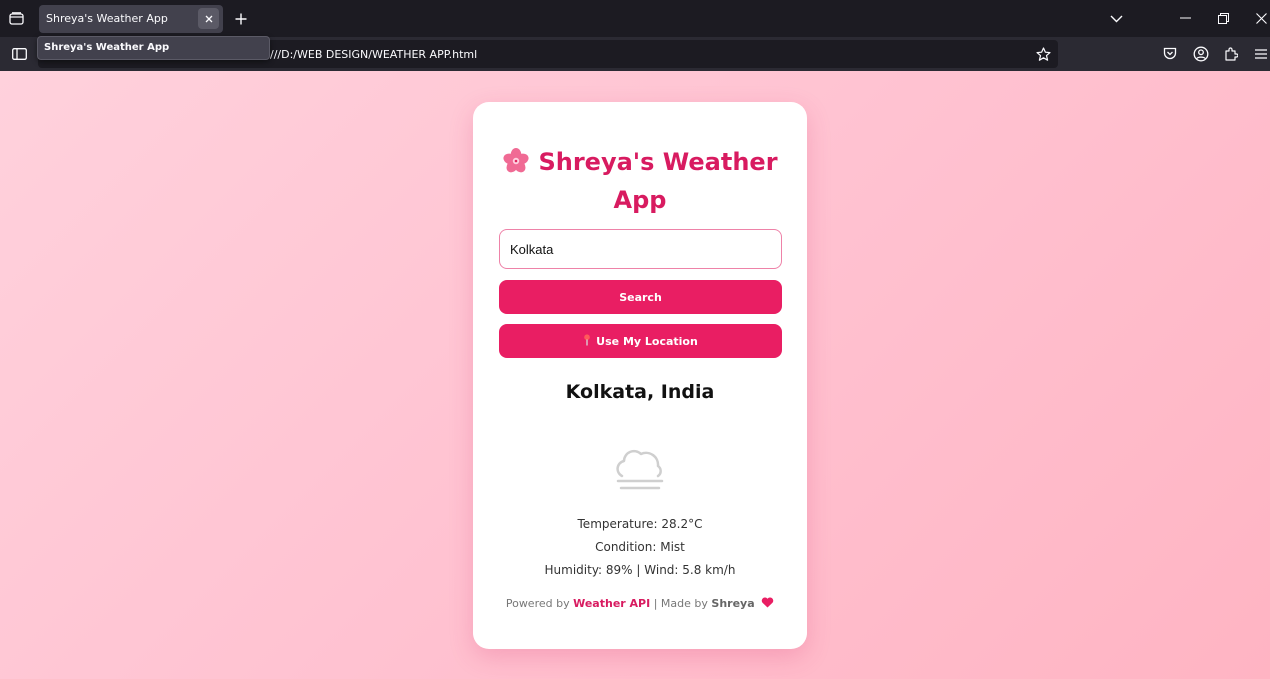 The width and height of the screenshot is (1270, 679). What do you see at coordinates (611, 603) in the screenshot?
I see `weather-api-link: Weather API` at bounding box center [611, 603].